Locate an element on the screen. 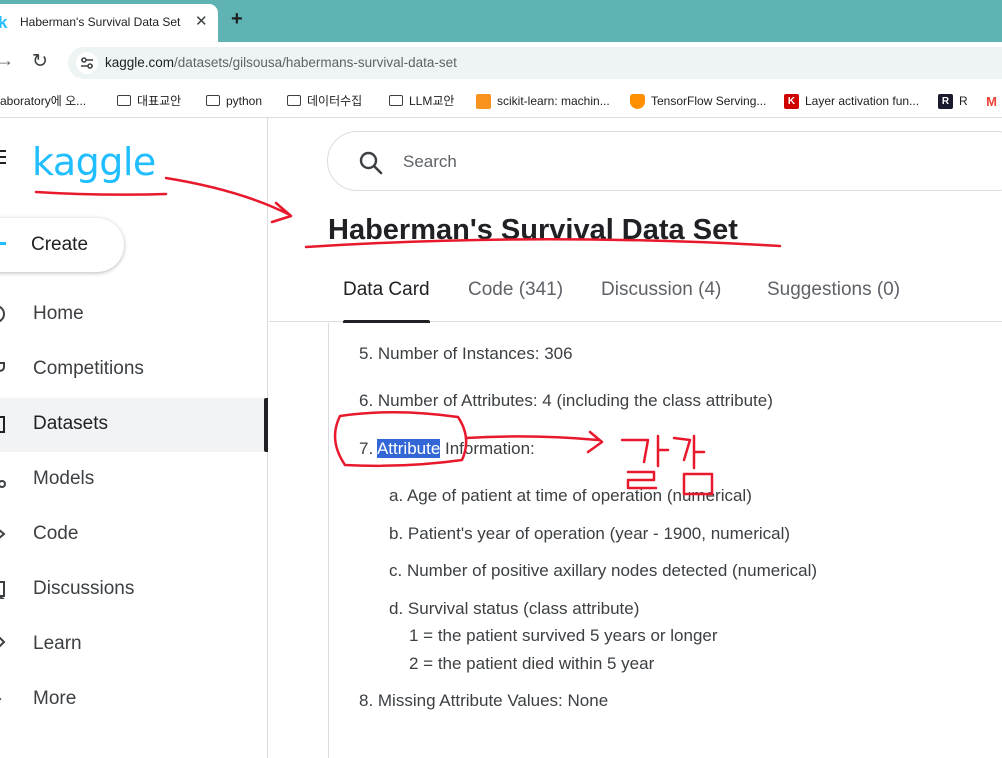  sidebar-item-more: More is located at coordinates (134, 700).